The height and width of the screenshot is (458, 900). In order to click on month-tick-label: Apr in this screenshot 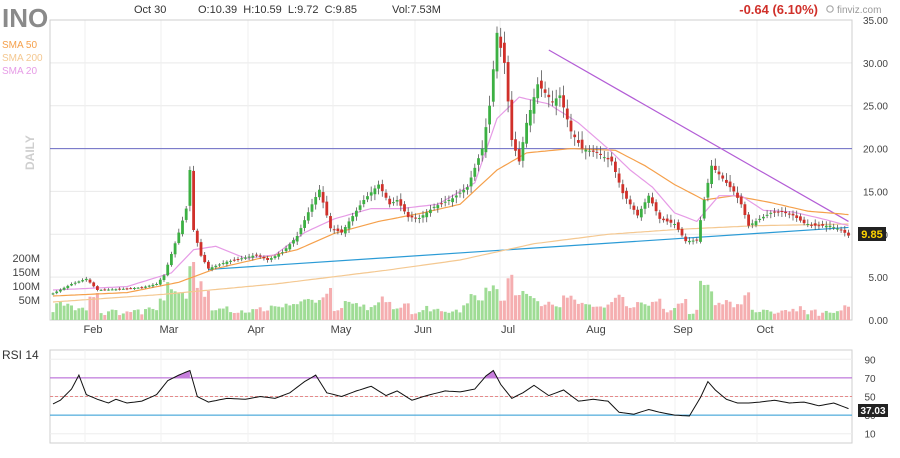, I will do `click(255, 330)`.